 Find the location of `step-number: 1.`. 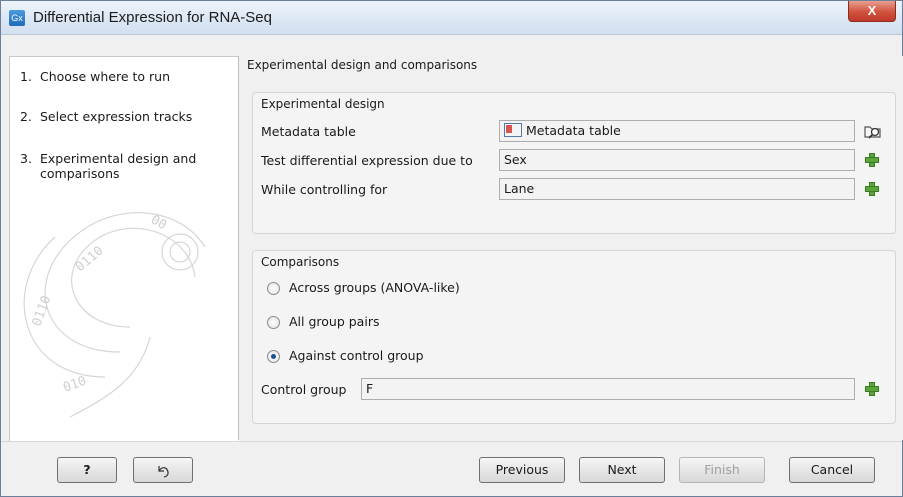

step-number: 1. is located at coordinates (26, 76).